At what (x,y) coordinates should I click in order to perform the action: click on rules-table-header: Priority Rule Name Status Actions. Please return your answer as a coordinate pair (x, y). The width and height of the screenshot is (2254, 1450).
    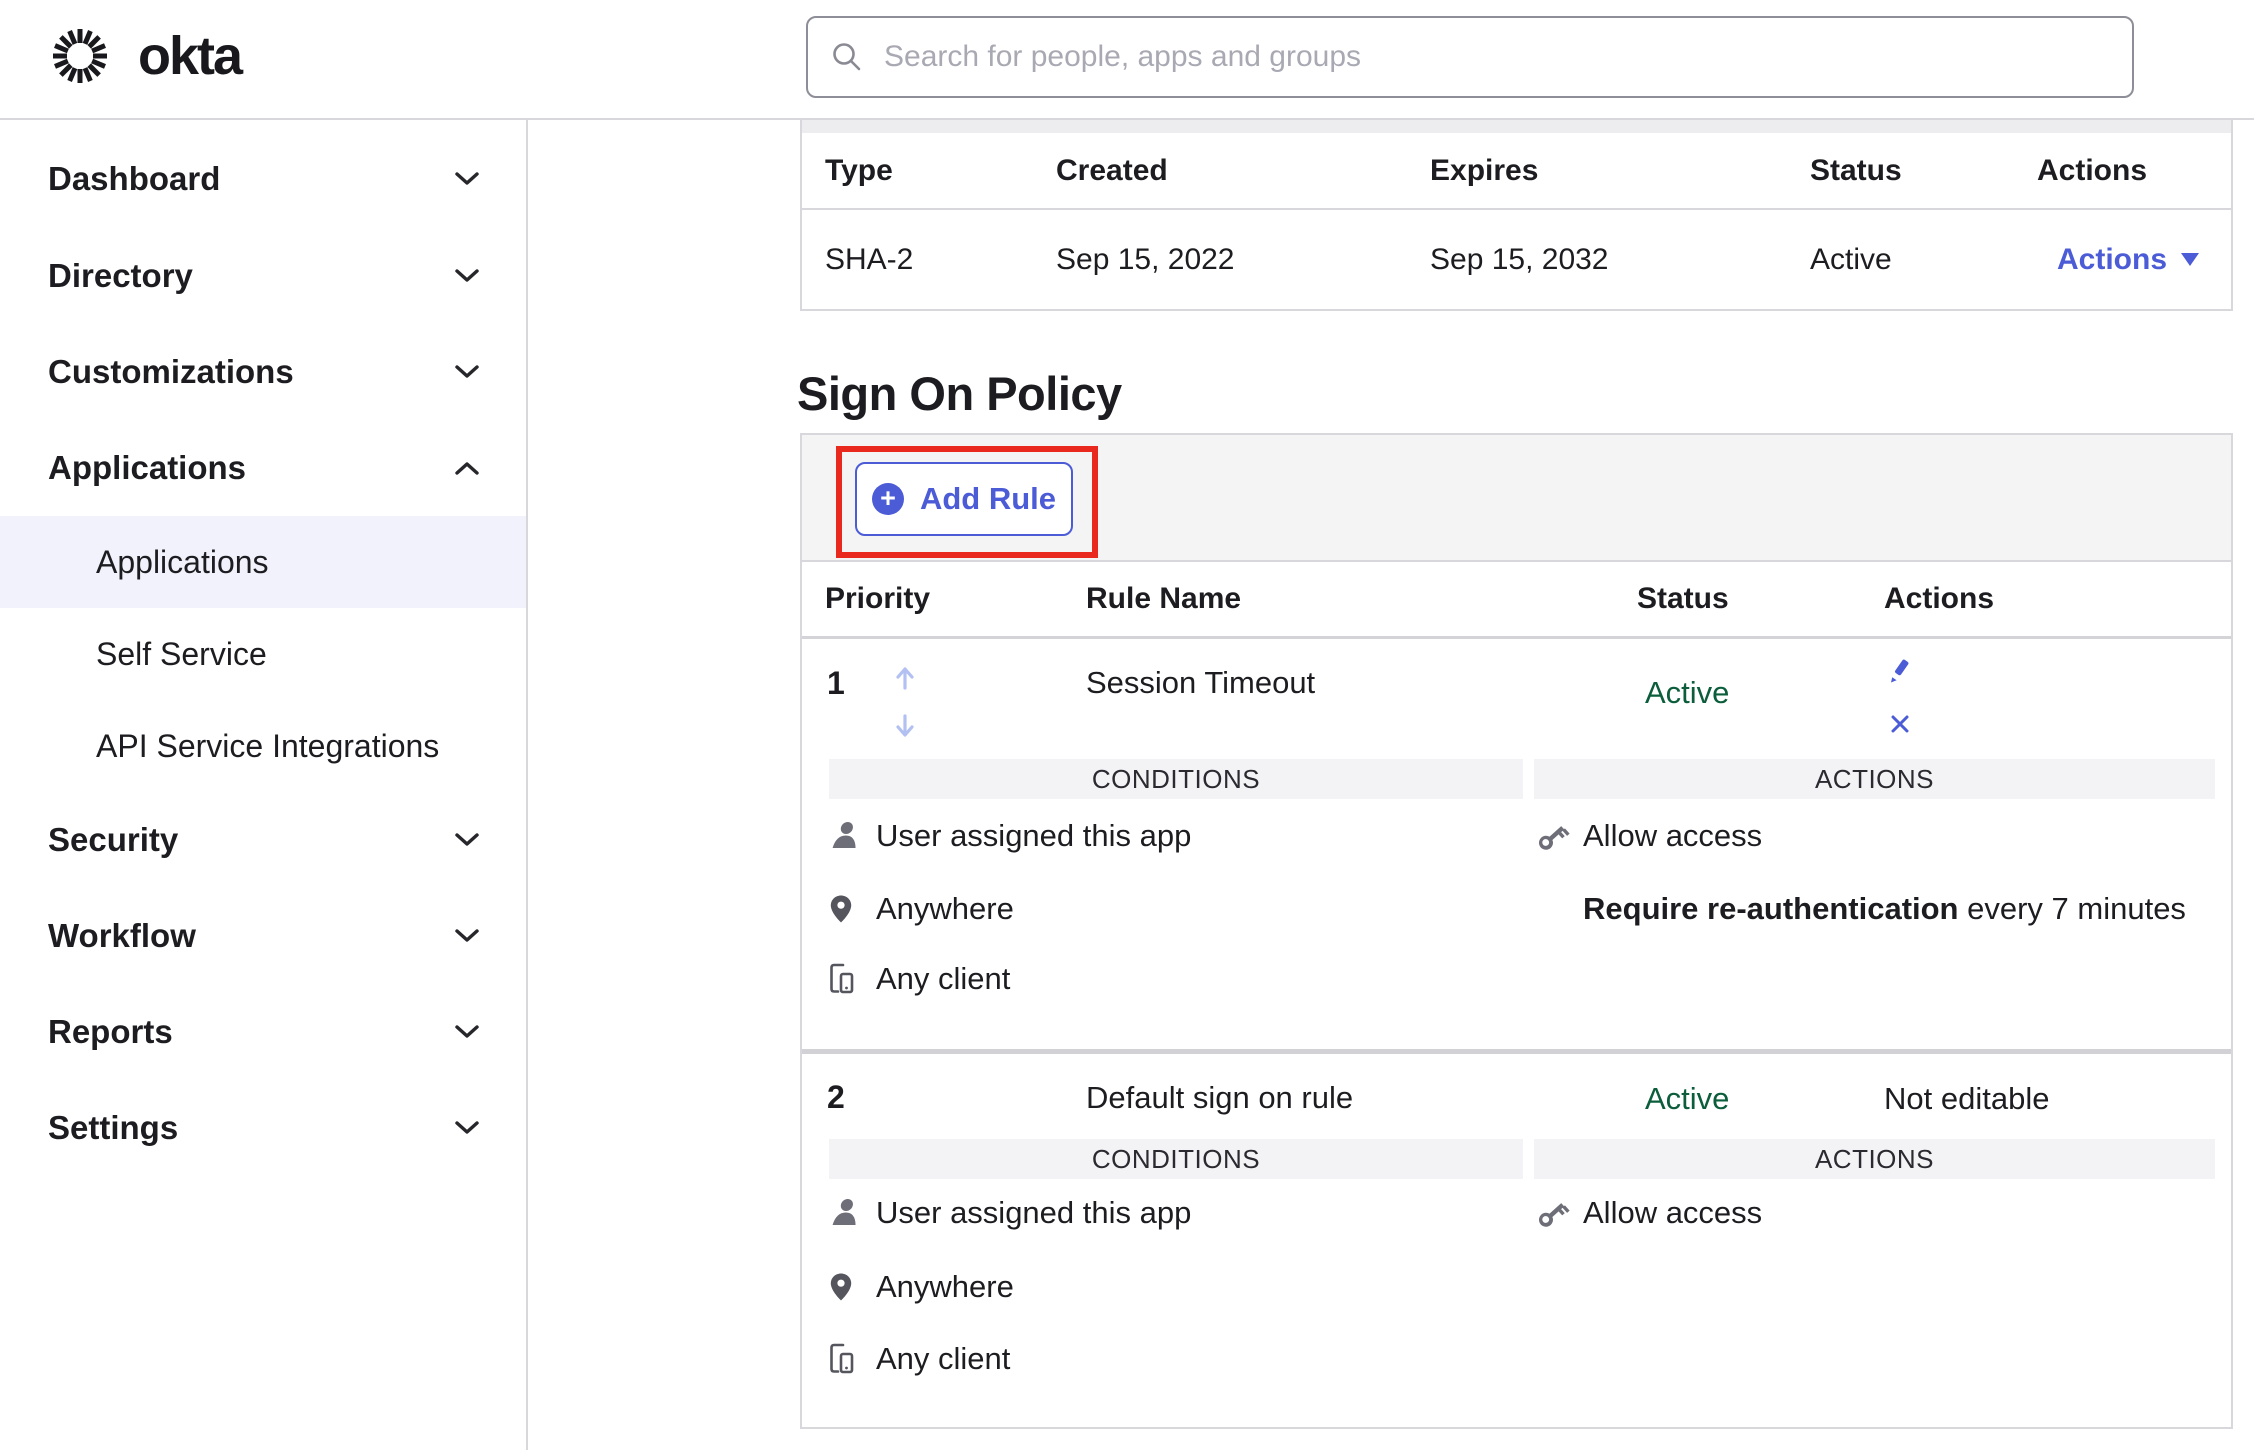
    Looking at the image, I should click on (1516, 600).